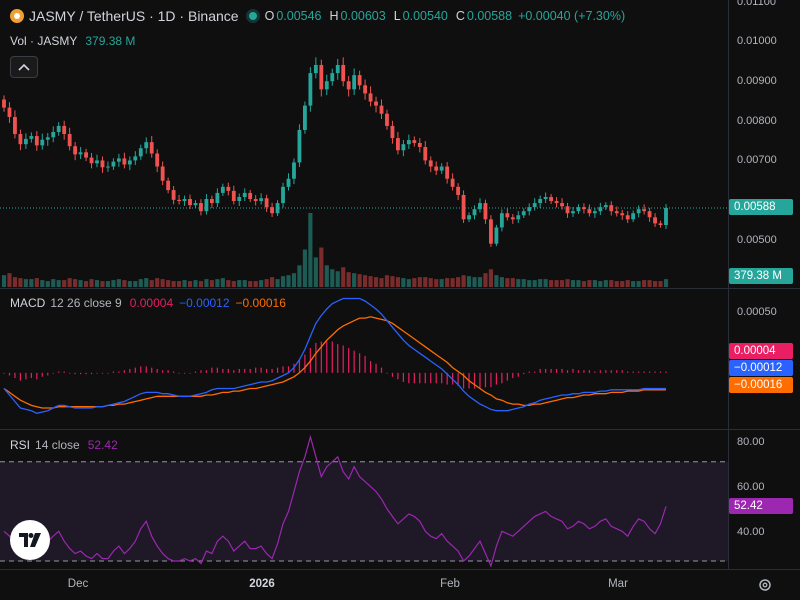 This screenshot has width=800, height=600. What do you see at coordinates (151, 303) in the screenshot?
I see `macd-hist-value: 0.00004` at bounding box center [151, 303].